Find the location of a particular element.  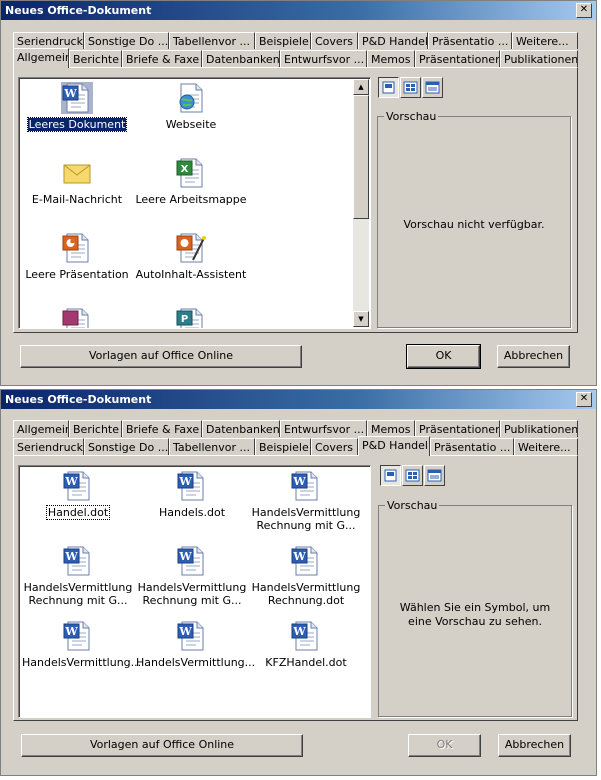

template-item-handels-dot: Handels.dot is located at coordinates (192, 494).